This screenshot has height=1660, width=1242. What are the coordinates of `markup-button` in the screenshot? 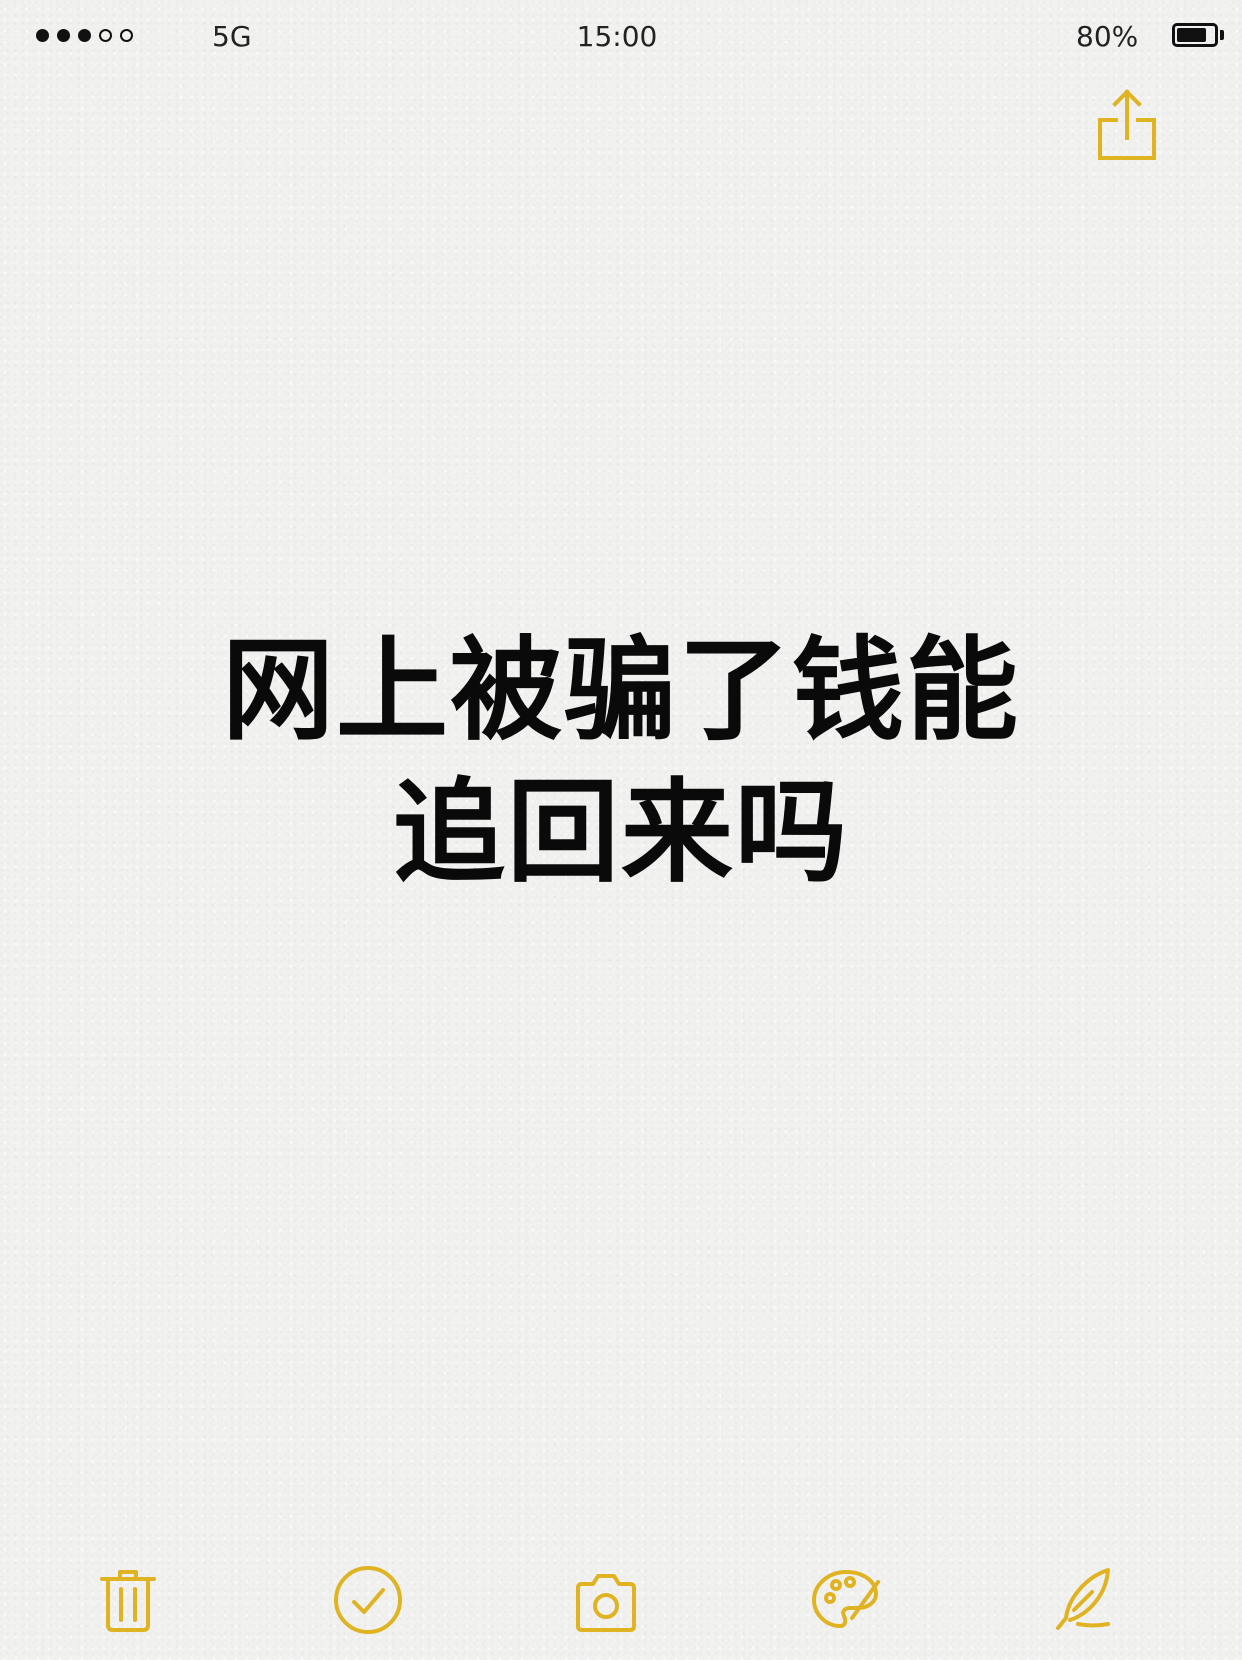 It's located at (846, 1600).